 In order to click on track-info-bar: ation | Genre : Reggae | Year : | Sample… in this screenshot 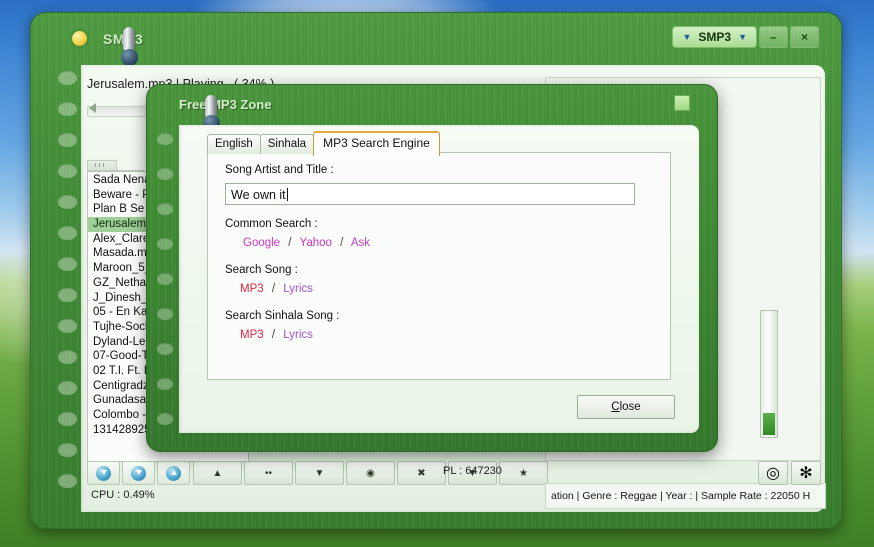, I will do `click(685, 496)`.